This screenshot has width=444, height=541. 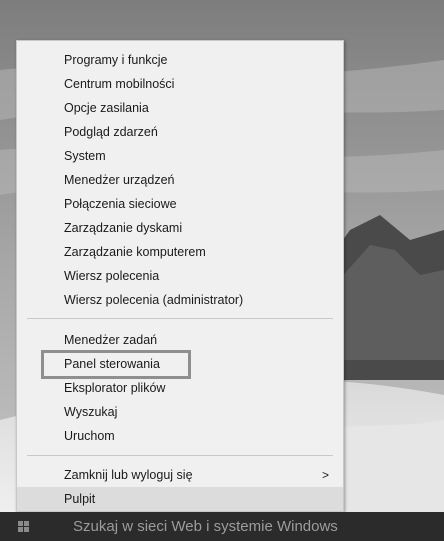 What do you see at coordinates (205, 526) in the screenshot?
I see `search-placeholder: Szukaj w sieci Web i systemie Windows` at bounding box center [205, 526].